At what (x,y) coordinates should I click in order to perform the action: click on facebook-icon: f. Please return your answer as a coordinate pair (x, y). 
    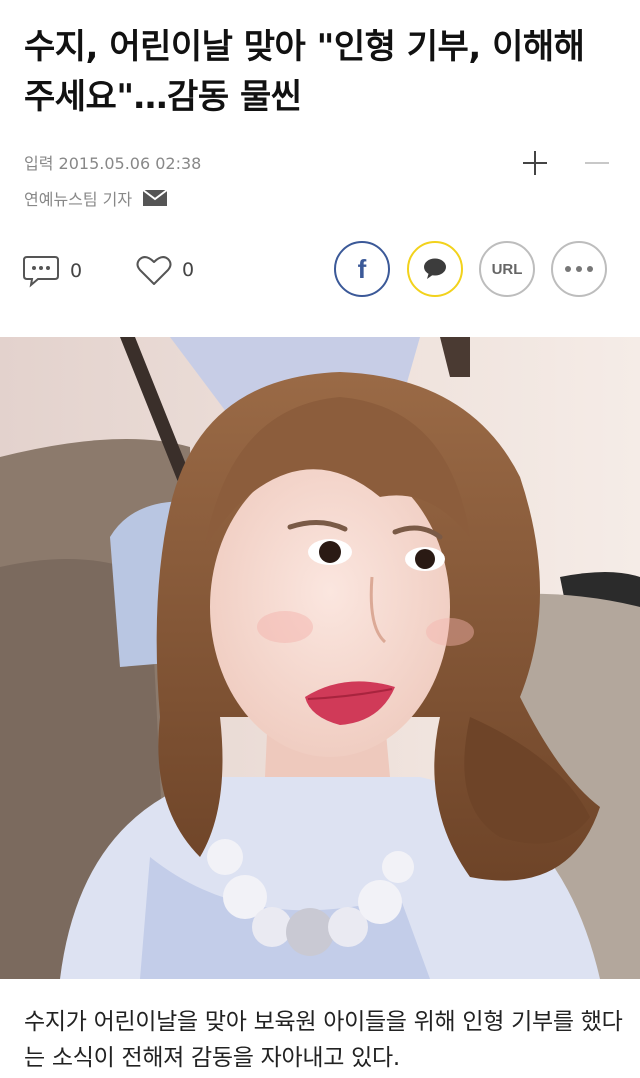
    Looking at the image, I should click on (362, 269).